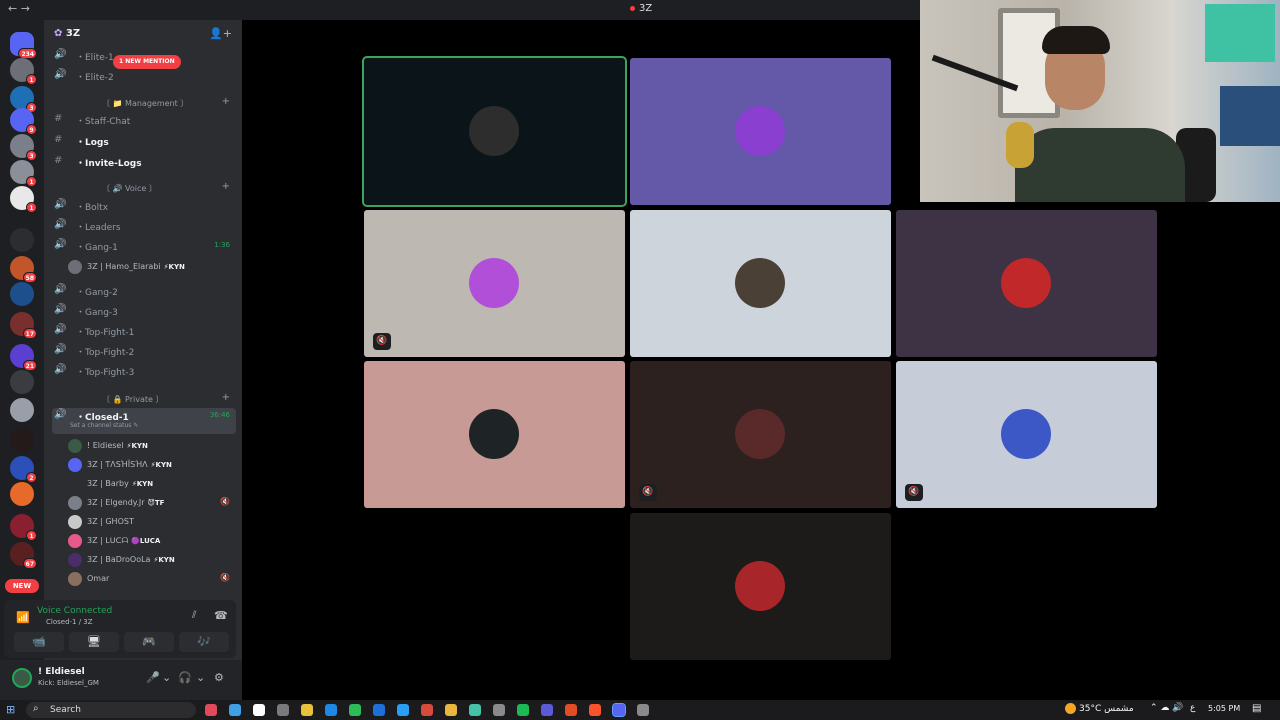 The width and height of the screenshot is (1280, 720). I want to click on channel-top-fight-1: 🔊 ・Top-Fight-1, so click(144, 331).